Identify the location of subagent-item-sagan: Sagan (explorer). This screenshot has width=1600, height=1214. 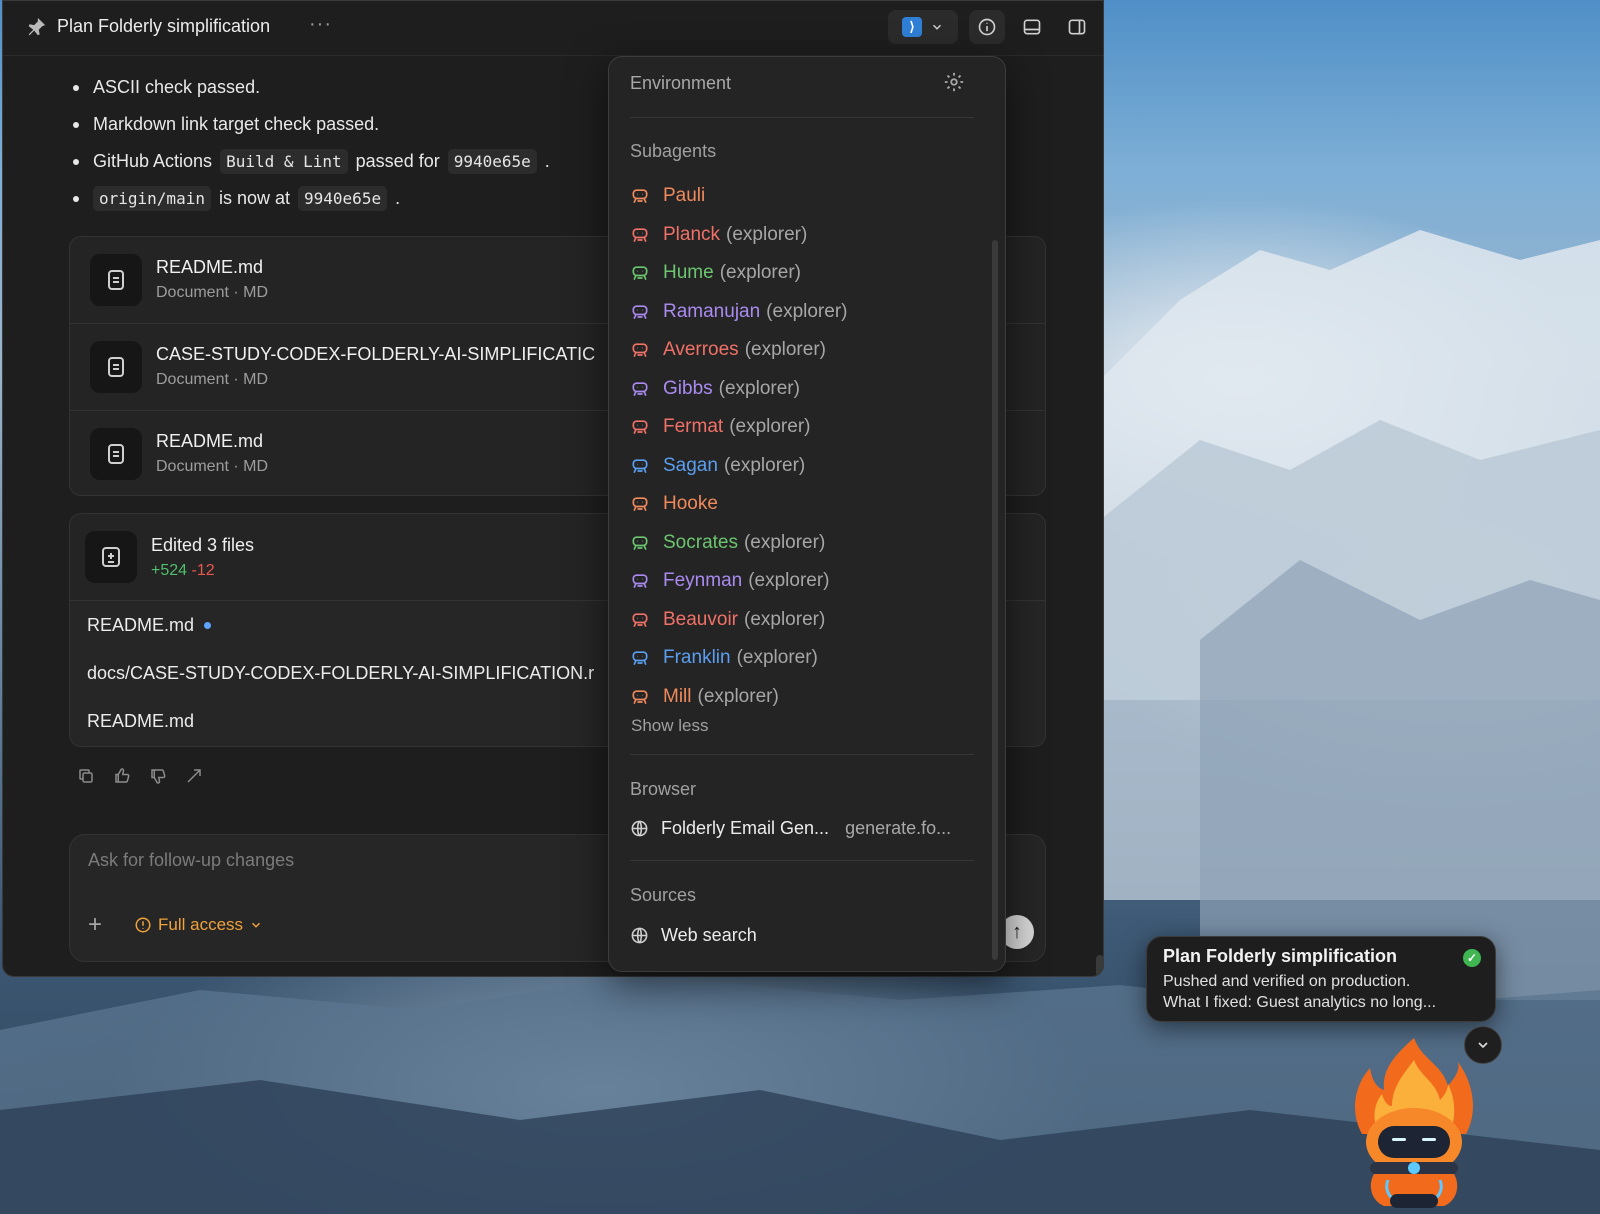
(738, 466).